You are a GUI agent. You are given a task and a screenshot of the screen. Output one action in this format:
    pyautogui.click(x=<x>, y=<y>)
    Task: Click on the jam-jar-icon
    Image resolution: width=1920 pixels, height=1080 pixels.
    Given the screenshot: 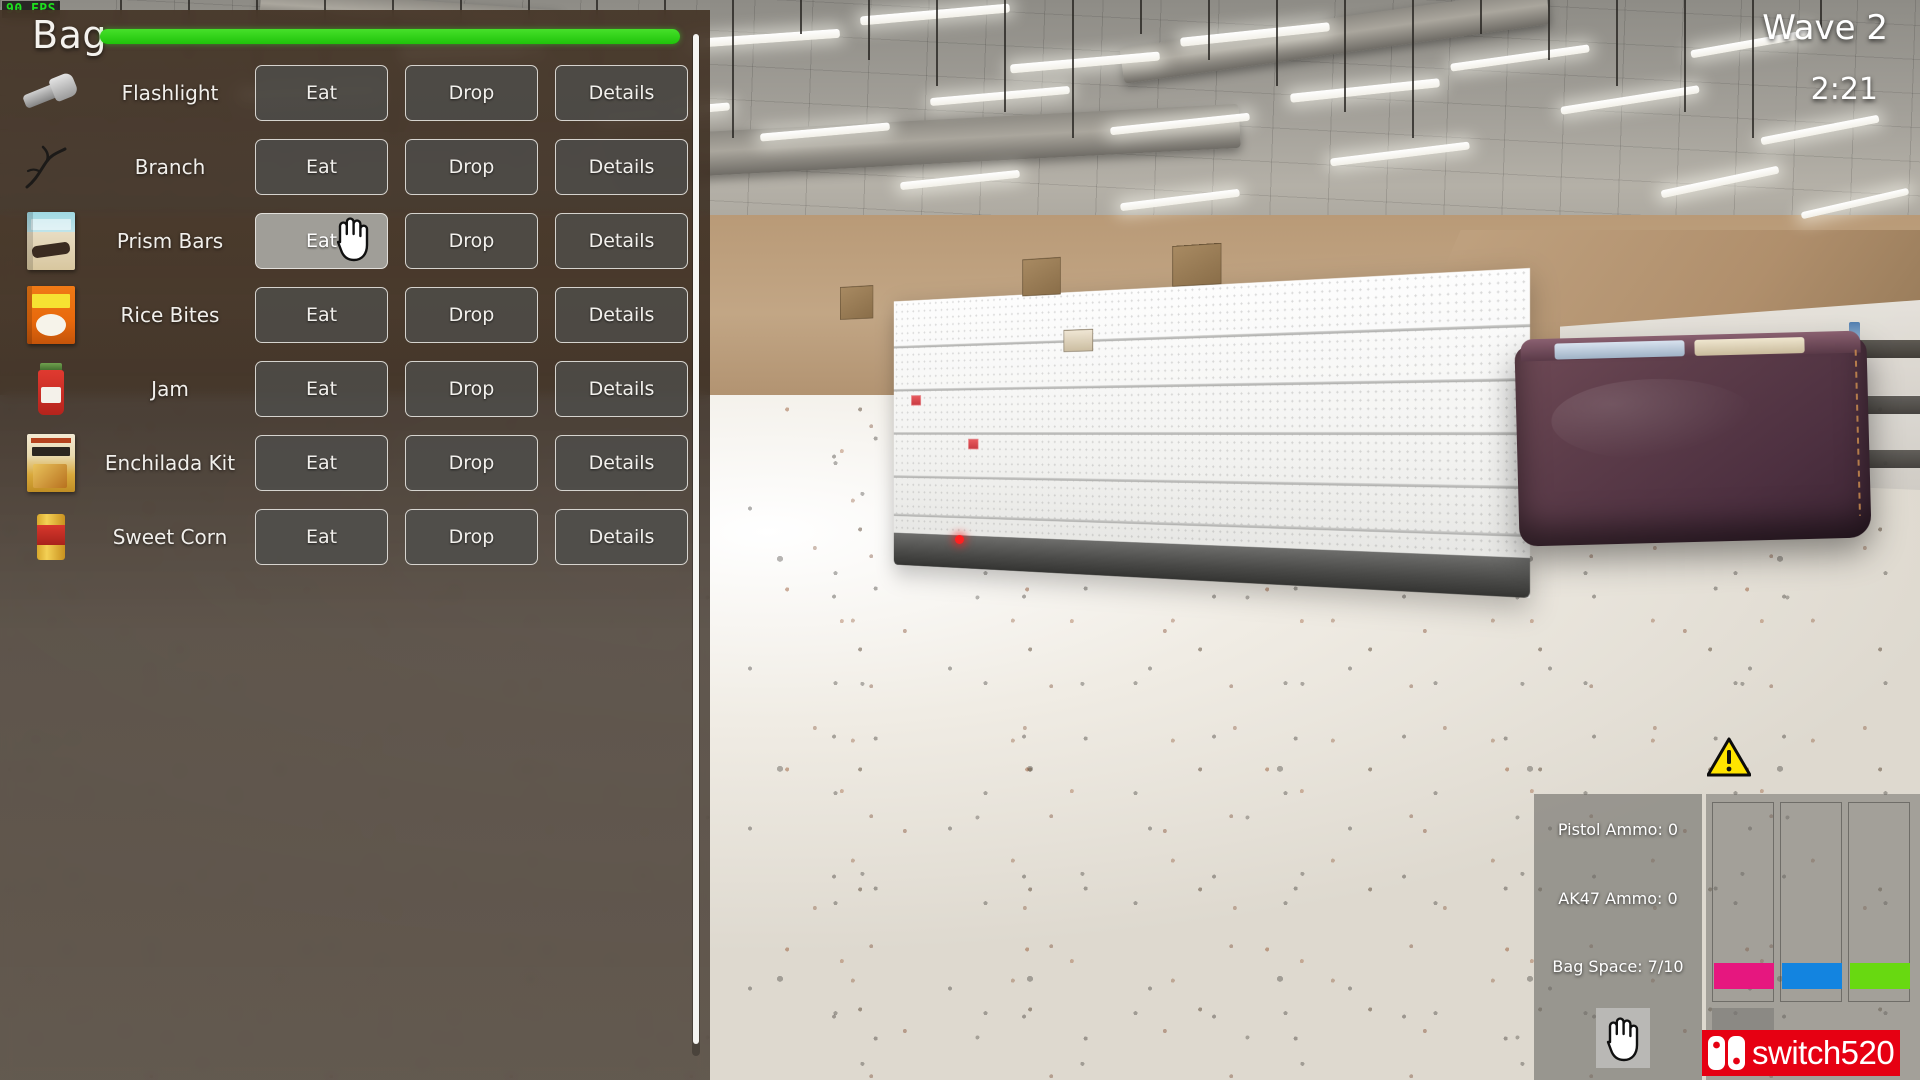 What is the action you would take?
    pyautogui.click(x=51, y=389)
    